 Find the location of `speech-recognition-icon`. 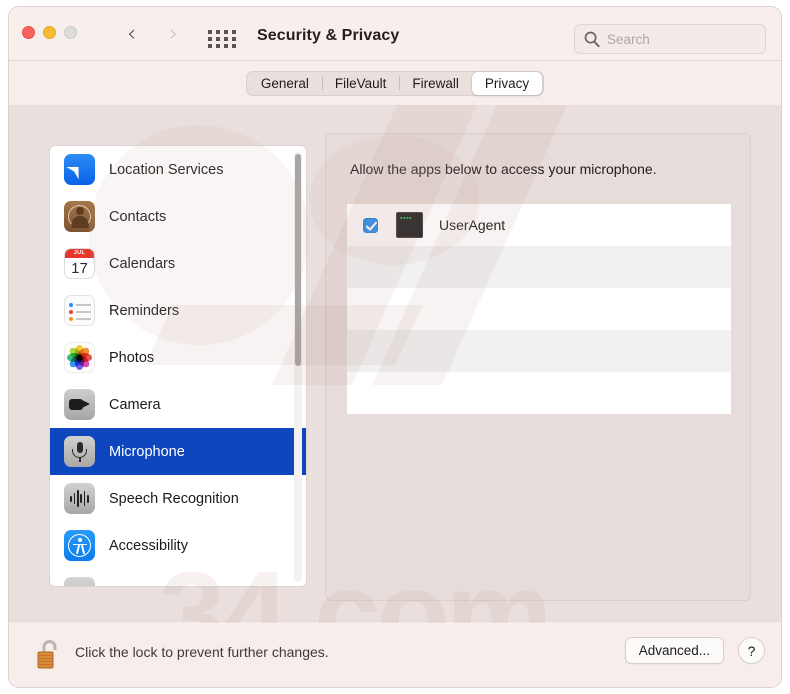

speech-recognition-icon is located at coordinates (79, 498).